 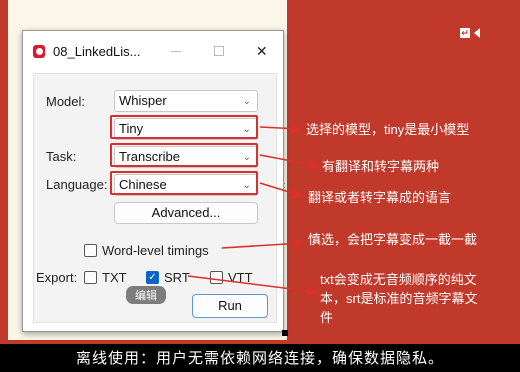 What do you see at coordinates (477, 33) in the screenshot?
I see `arrow-left-icon` at bounding box center [477, 33].